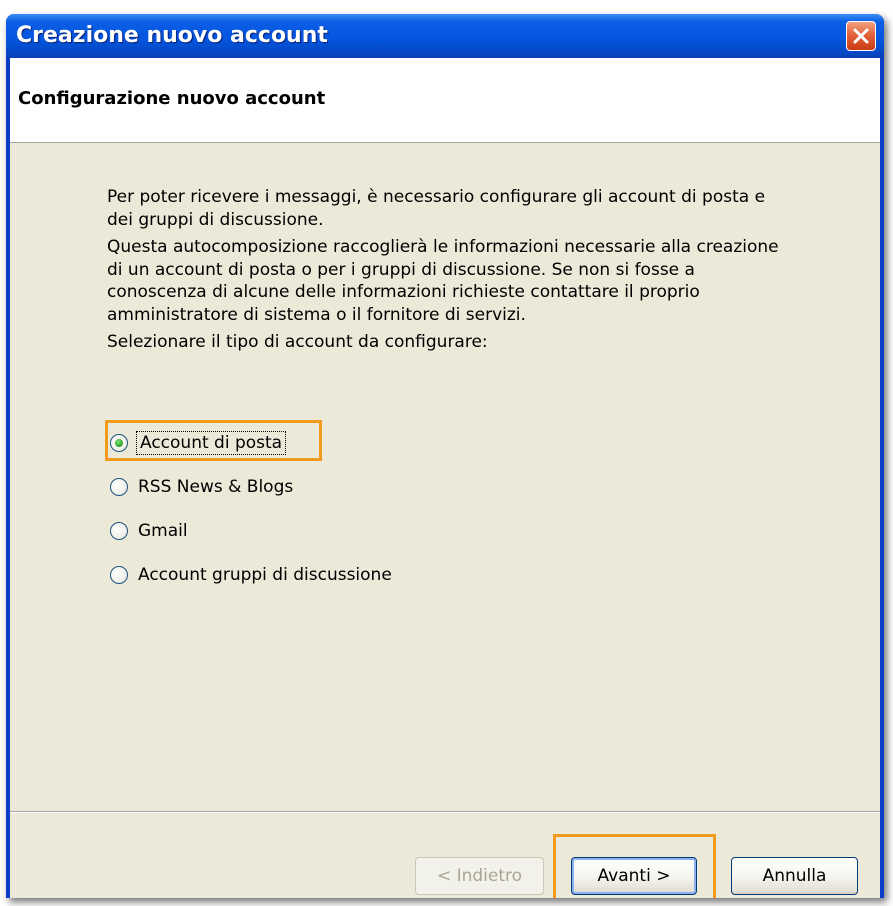 The height and width of the screenshot is (906, 893). What do you see at coordinates (172, 35) in the screenshot?
I see `window-title: Creazione nuovo account` at bounding box center [172, 35].